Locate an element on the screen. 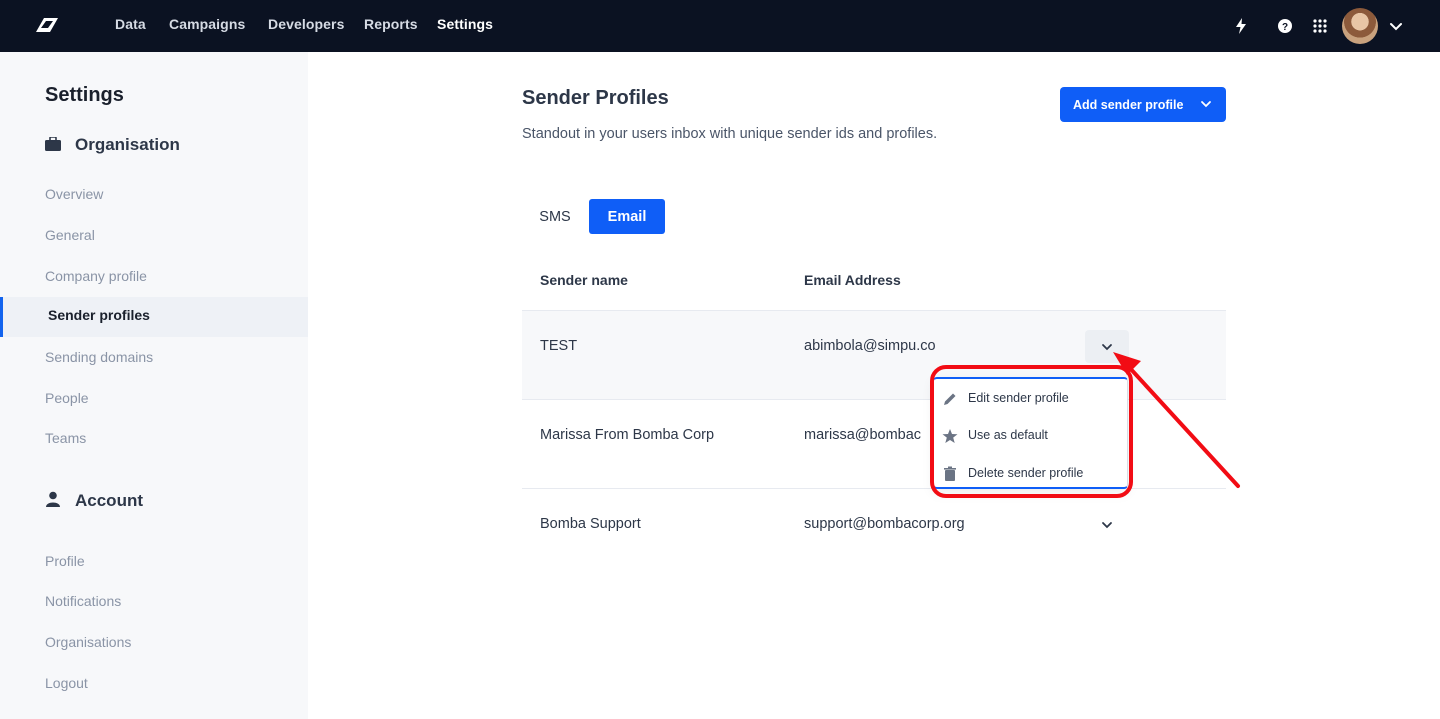 Image resolution: width=1440 pixels, height=719 pixels. sidebar-item-company-profile: Company profile is located at coordinates (96, 276).